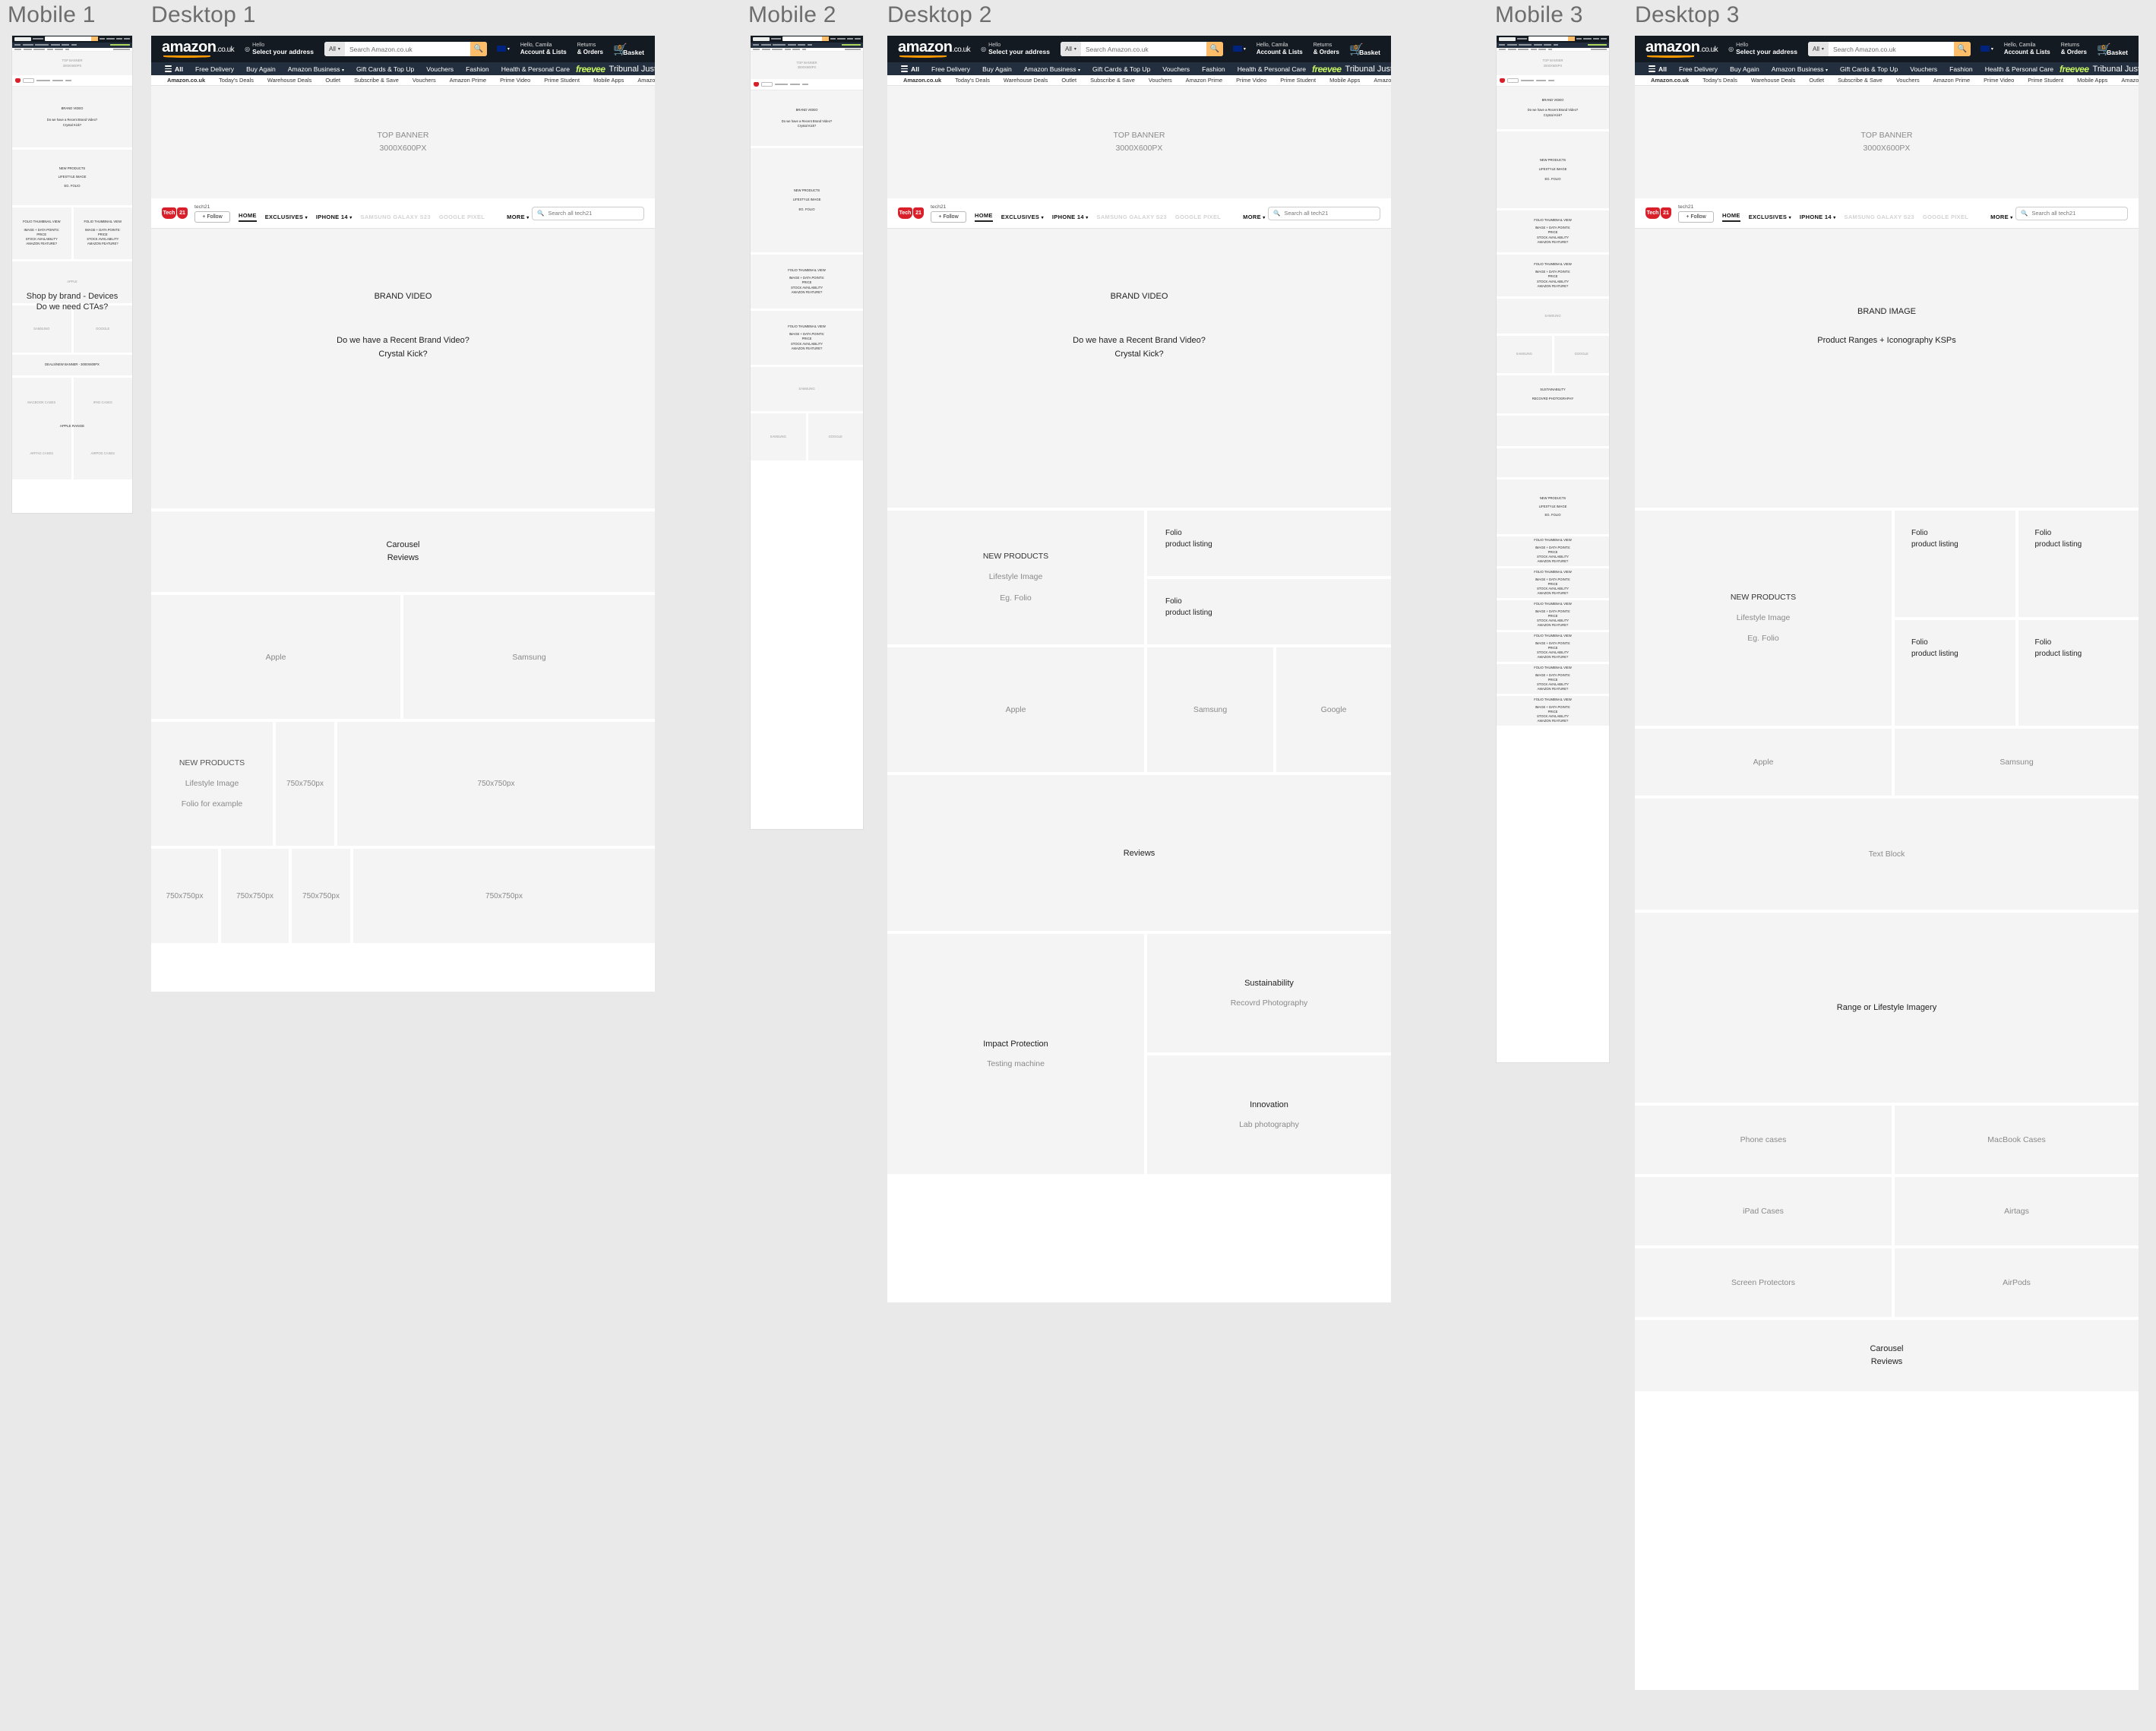 This screenshot has height=1731, width=2156. What do you see at coordinates (1773, 80) in the screenshot?
I see `subnav-item-warehouse: Warehouse Deals` at bounding box center [1773, 80].